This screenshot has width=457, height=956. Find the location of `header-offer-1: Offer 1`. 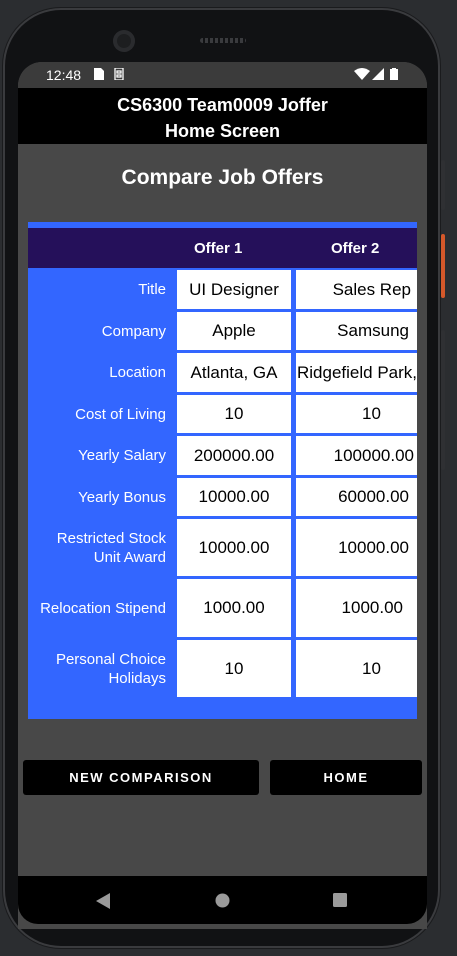

header-offer-1: Offer 1 is located at coordinates (218, 248).